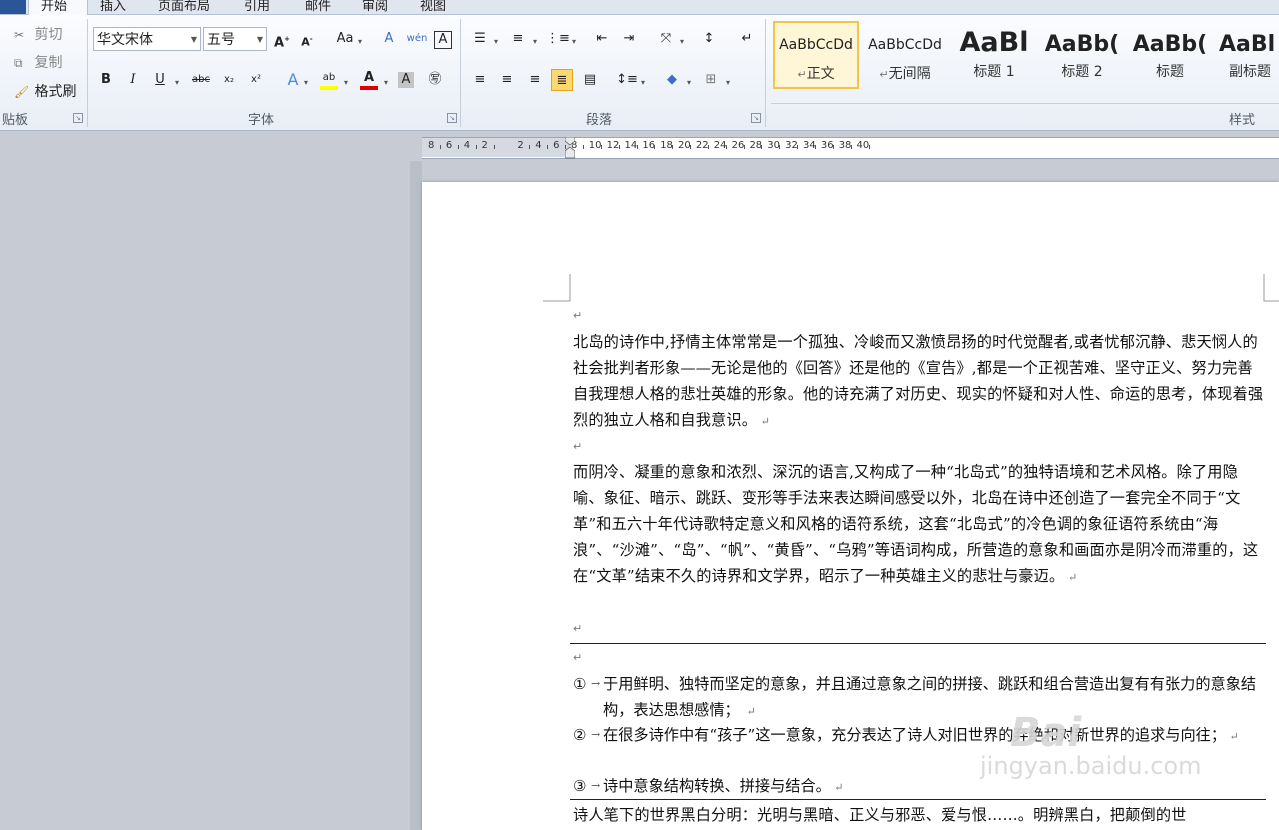  Describe the element at coordinates (55, 92) in the screenshot. I see `format-painter-label: 格式刷` at that location.